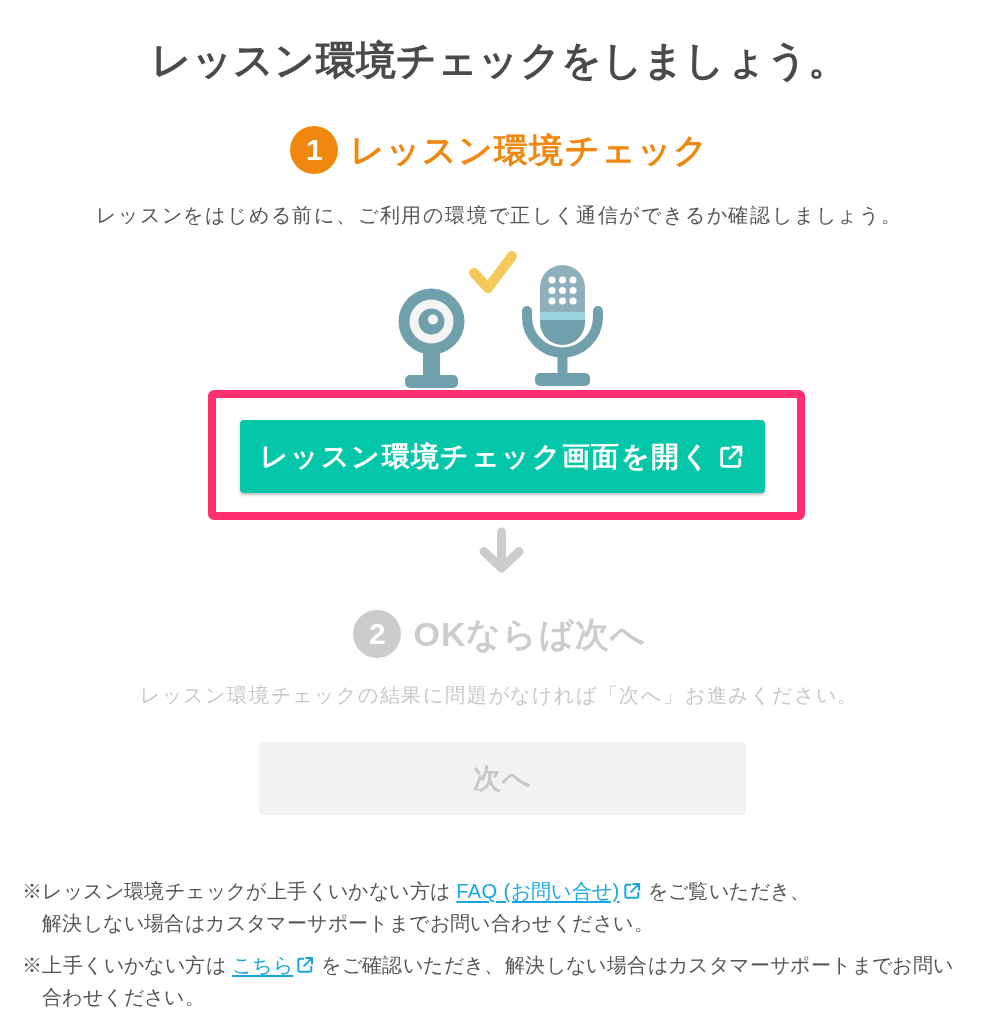 Image resolution: width=999 pixels, height=1024 pixels. What do you see at coordinates (499, 215) in the screenshot?
I see `step-description: レッスンをはじめる前に、ご利用の環境で正しく通信ができるか確認しましょう。` at bounding box center [499, 215].